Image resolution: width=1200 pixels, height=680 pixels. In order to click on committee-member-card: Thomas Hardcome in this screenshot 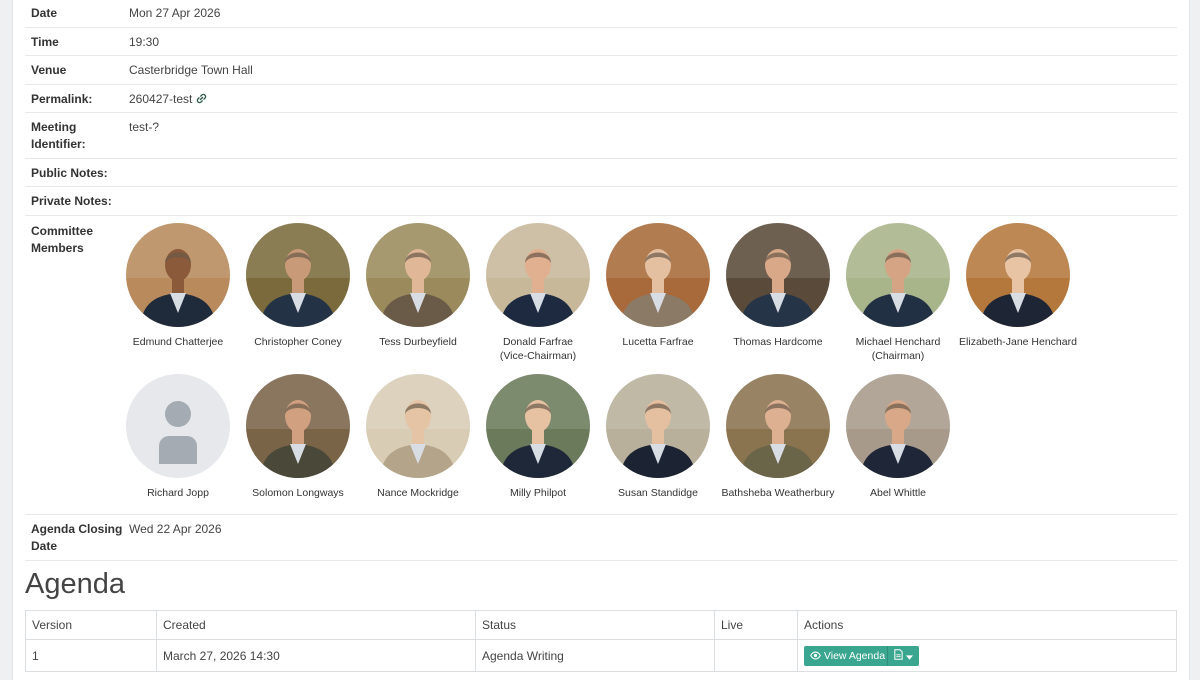, I will do `click(778, 298)`.